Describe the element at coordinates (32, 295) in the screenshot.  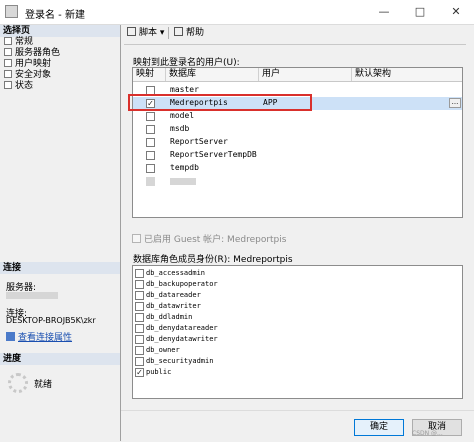
I see `redacted-server-name` at that location.